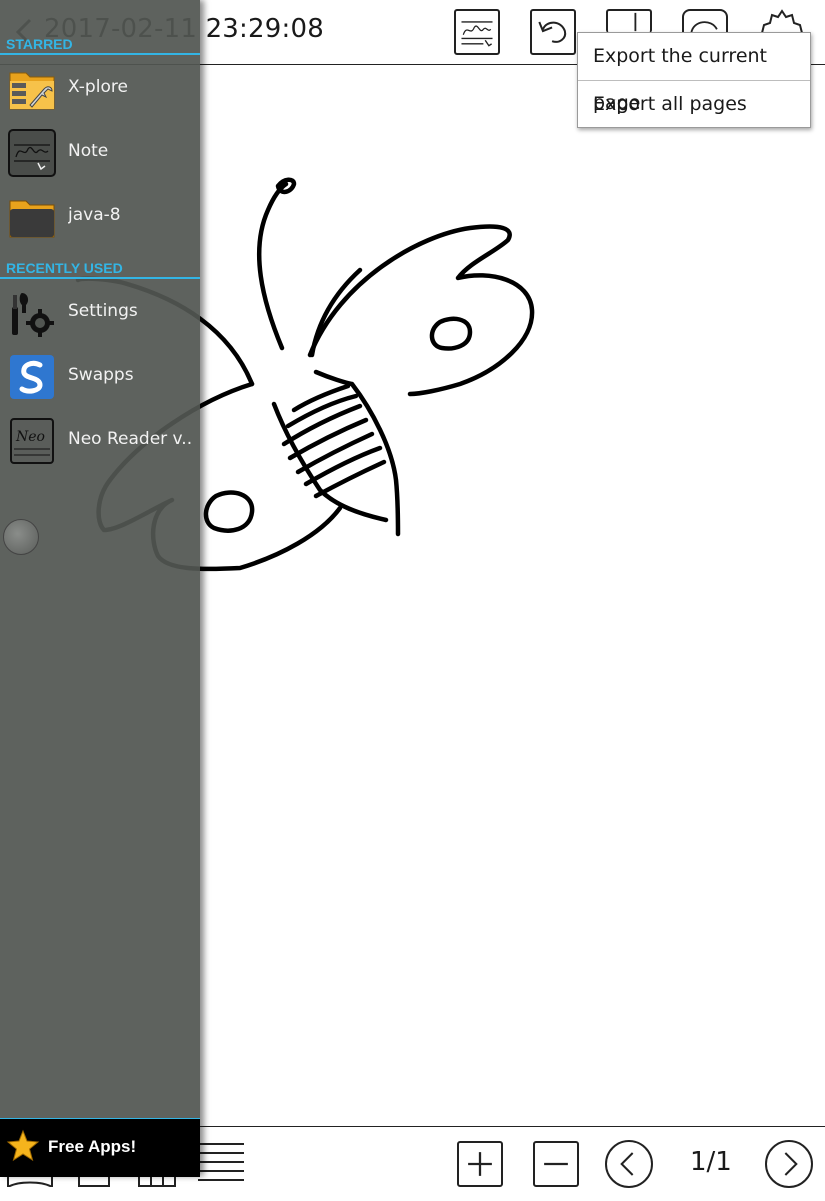 Image resolution: width=825 pixels, height=1201 pixels. I want to click on zoom-out-icon, so click(556, 1164).